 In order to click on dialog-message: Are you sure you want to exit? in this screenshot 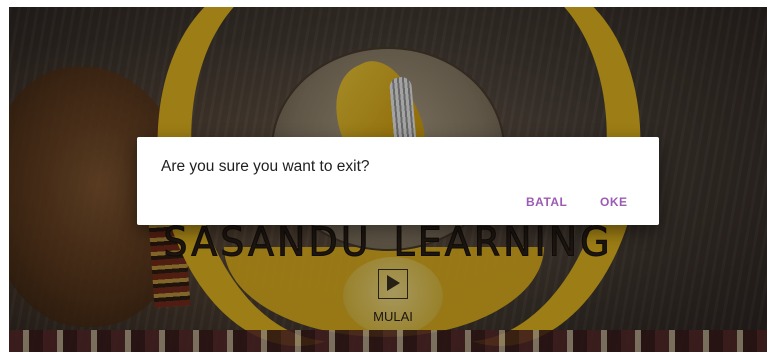, I will do `click(265, 166)`.